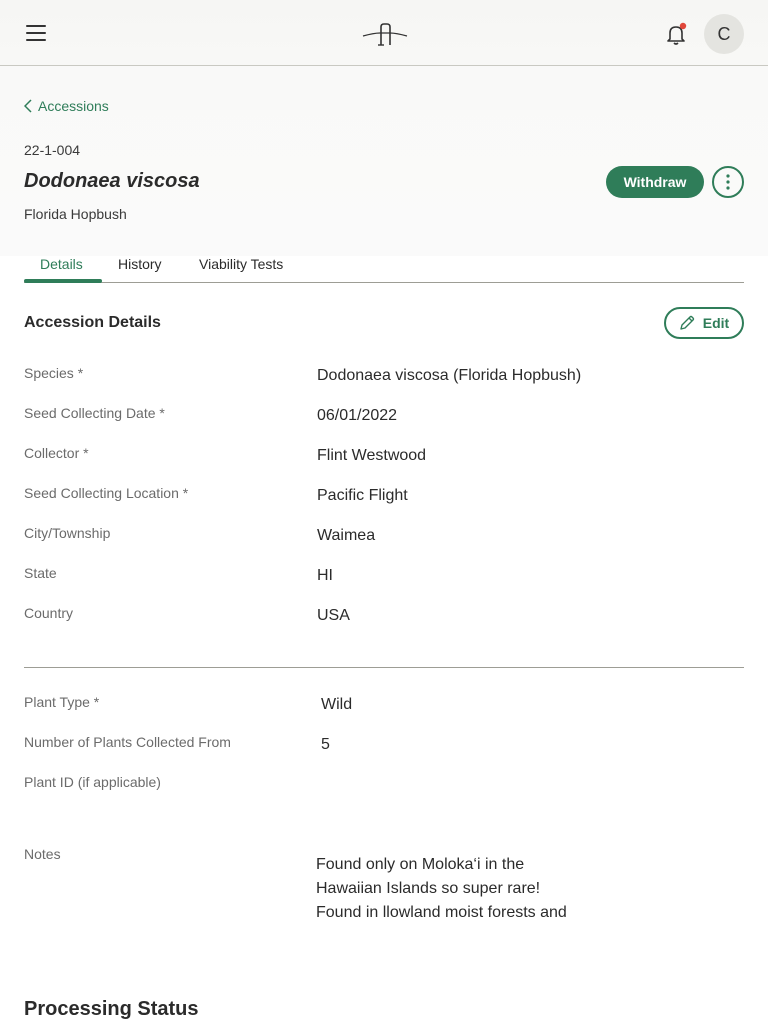  I want to click on field-label: Number of Plants Collected From, so click(127, 742).